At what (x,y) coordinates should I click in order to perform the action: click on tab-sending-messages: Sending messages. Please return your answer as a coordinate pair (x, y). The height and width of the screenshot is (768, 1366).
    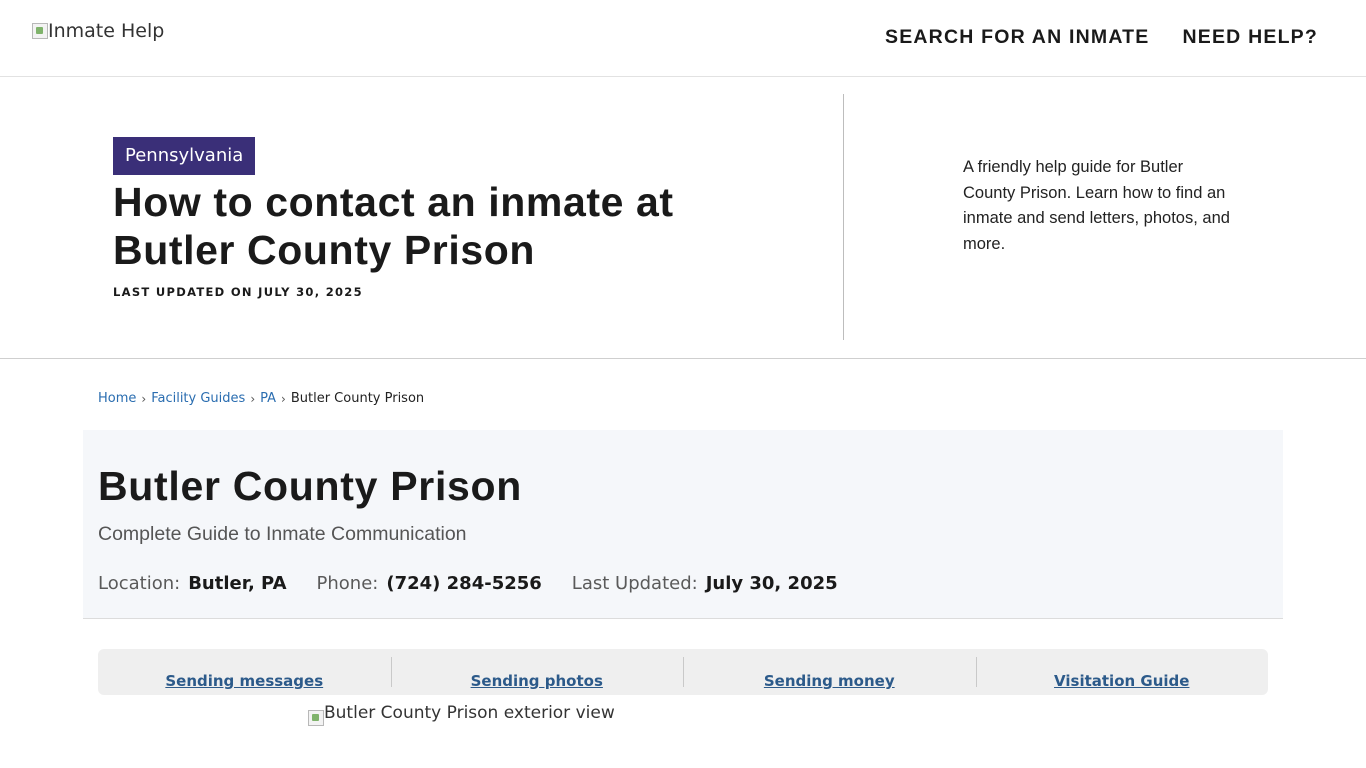
    Looking at the image, I should click on (244, 673).